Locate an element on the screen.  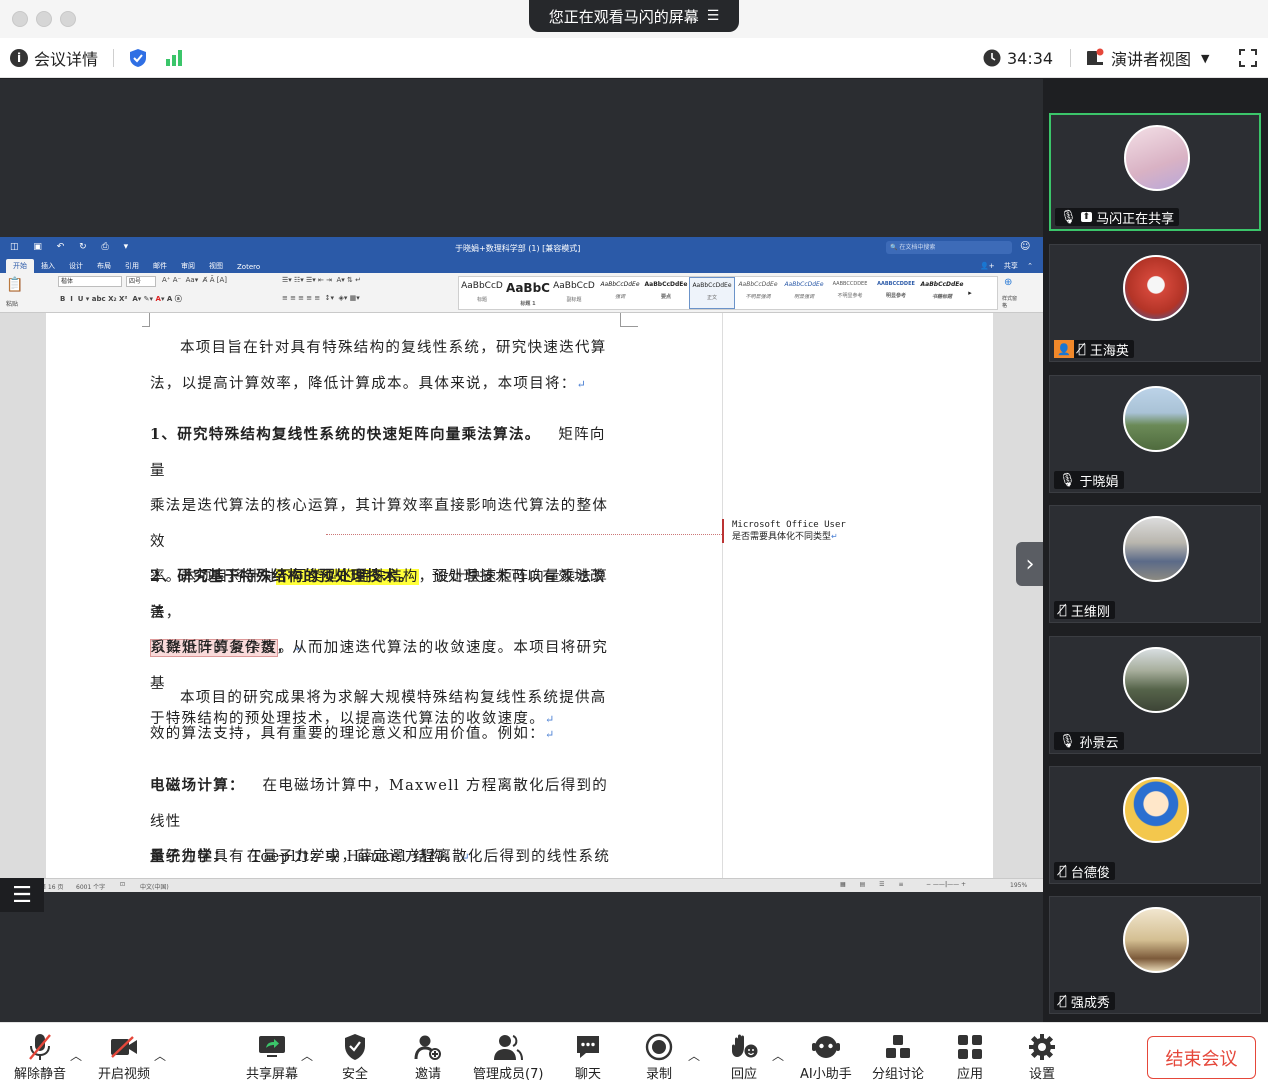
end-meeting-button: 结束会议 is located at coordinates (1201, 1057).